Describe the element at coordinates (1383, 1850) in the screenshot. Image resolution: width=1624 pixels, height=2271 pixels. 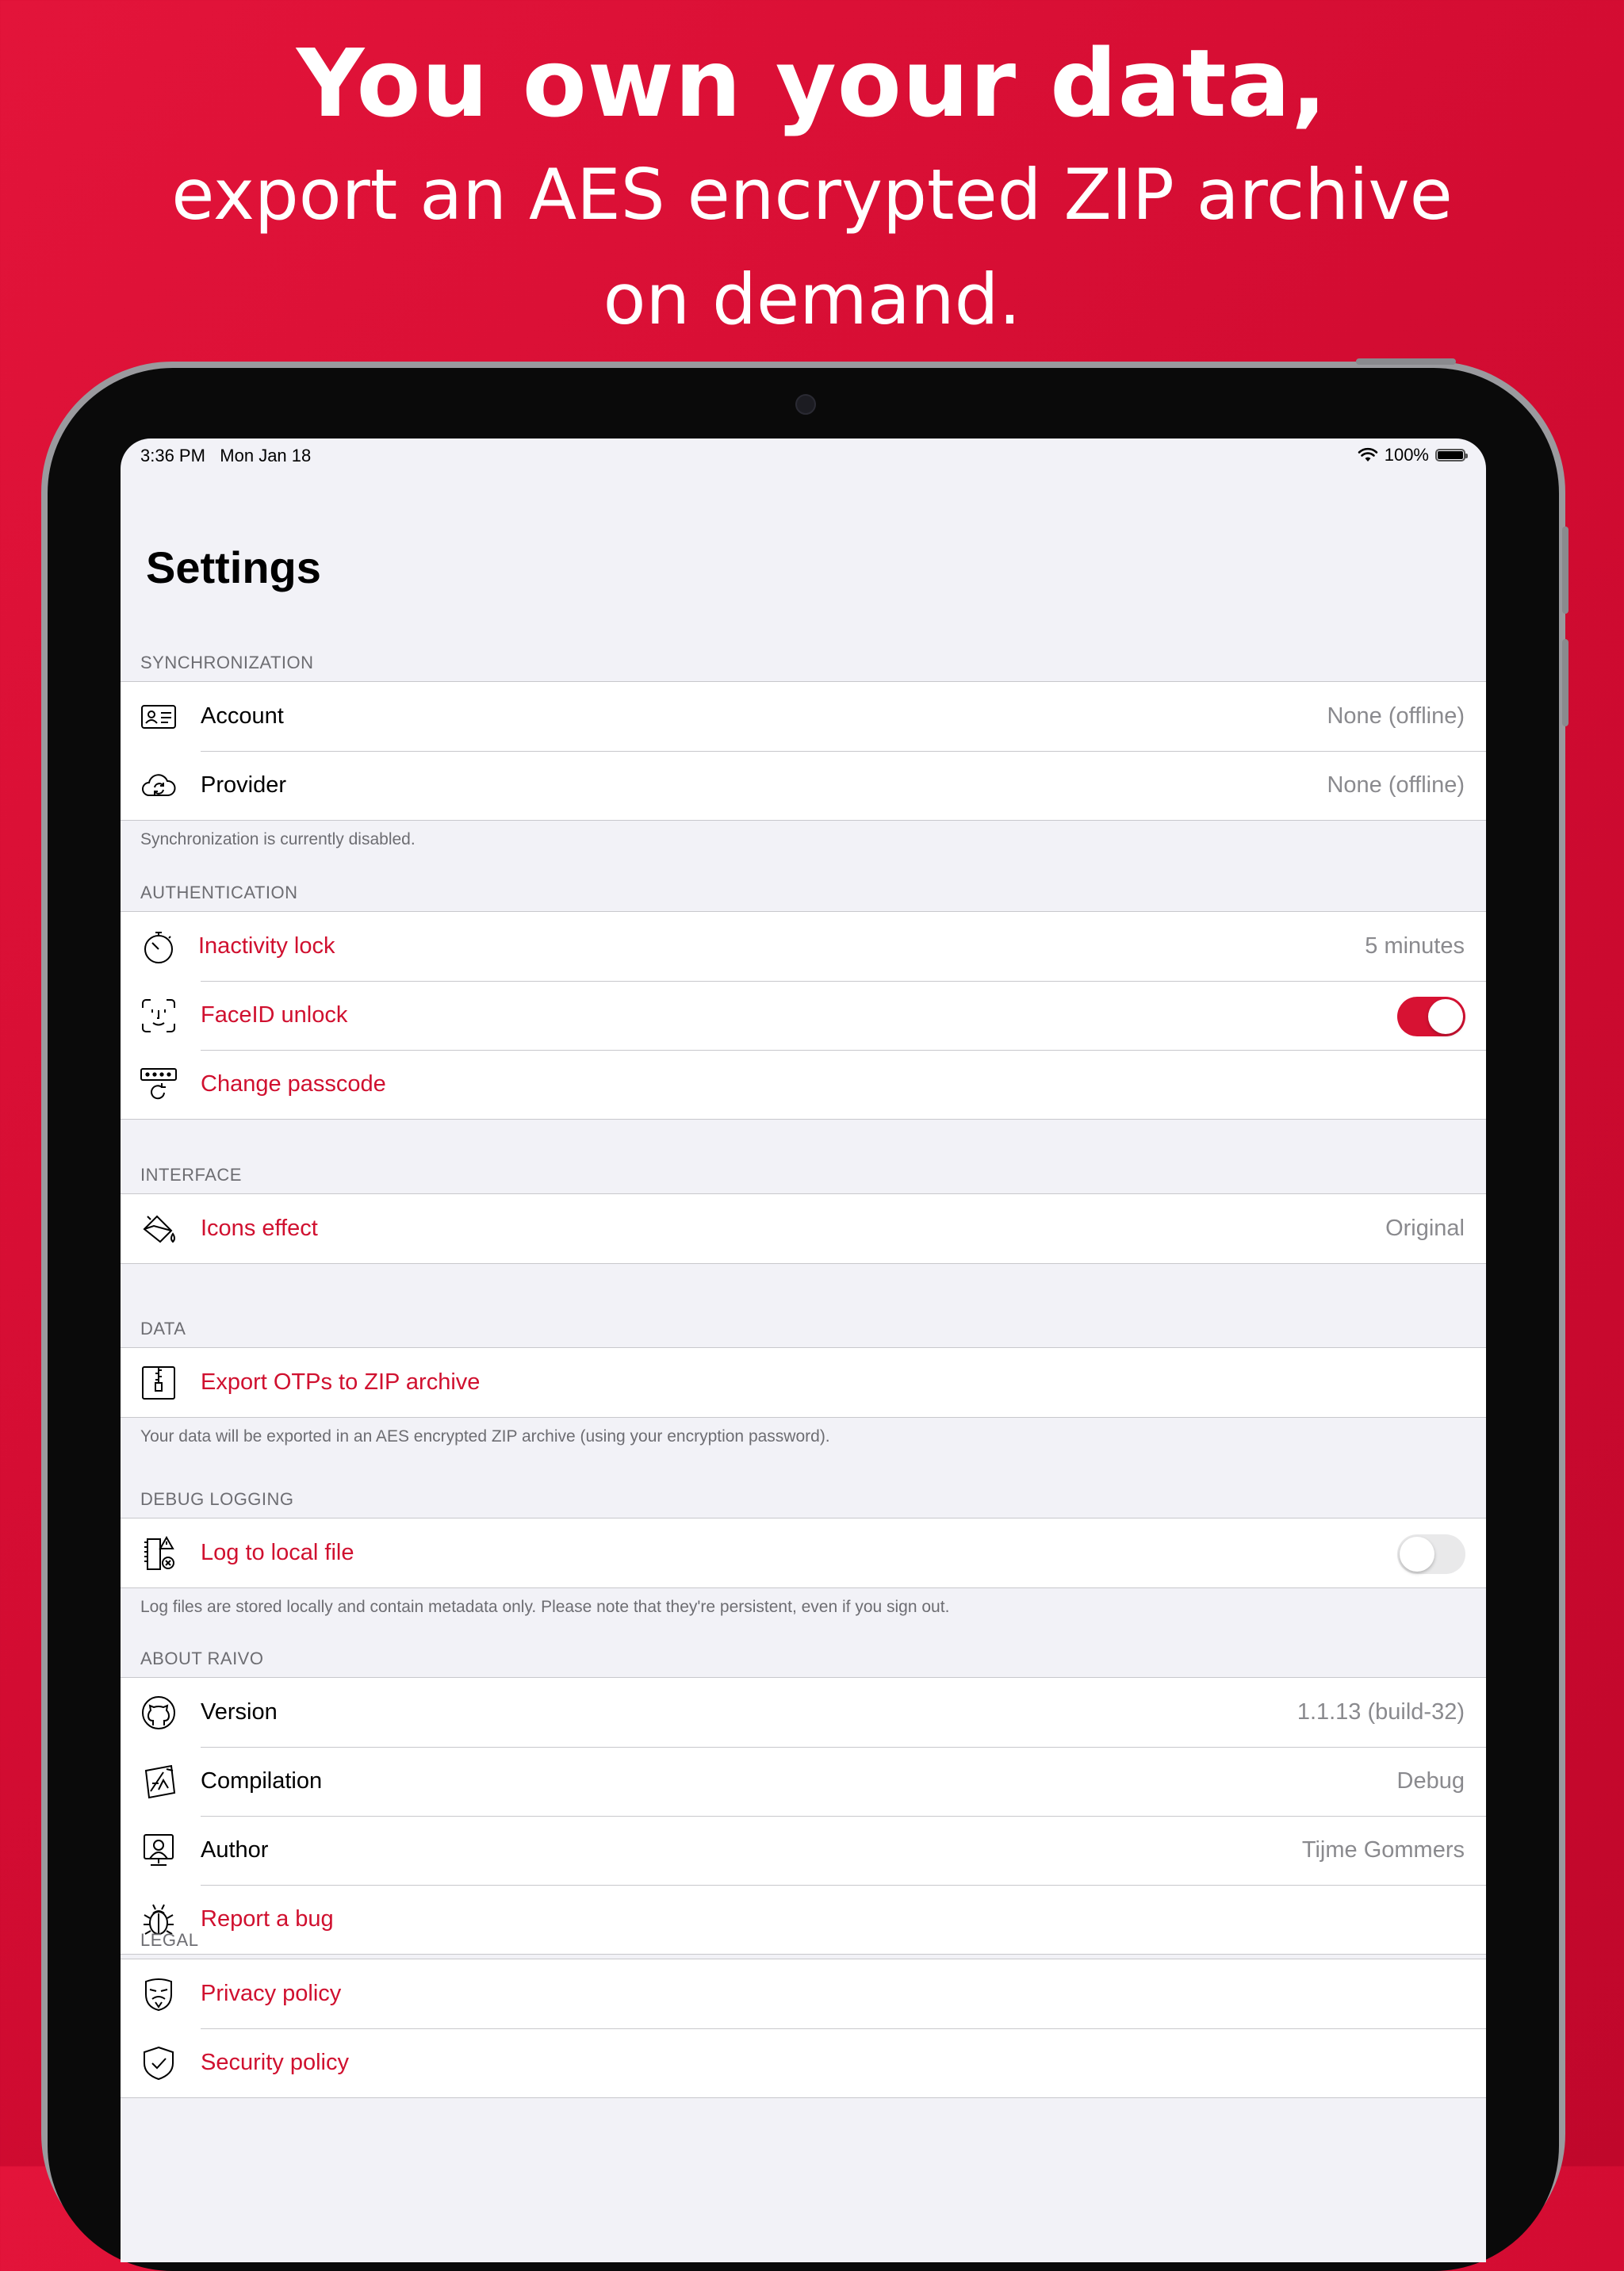
I see `author-value: Tijme Gommers` at that location.